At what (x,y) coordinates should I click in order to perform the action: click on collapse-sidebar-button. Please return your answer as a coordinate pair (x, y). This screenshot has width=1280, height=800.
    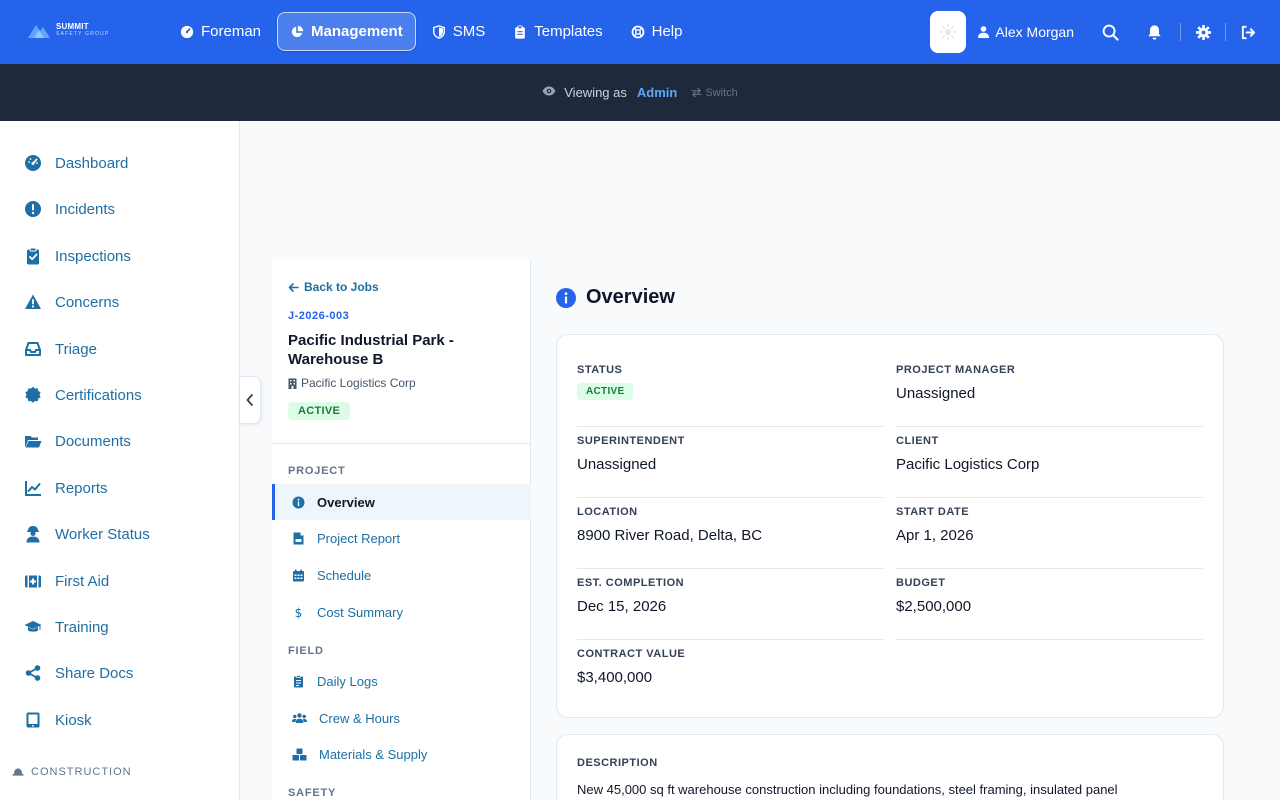
    Looking at the image, I should click on (250, 400).